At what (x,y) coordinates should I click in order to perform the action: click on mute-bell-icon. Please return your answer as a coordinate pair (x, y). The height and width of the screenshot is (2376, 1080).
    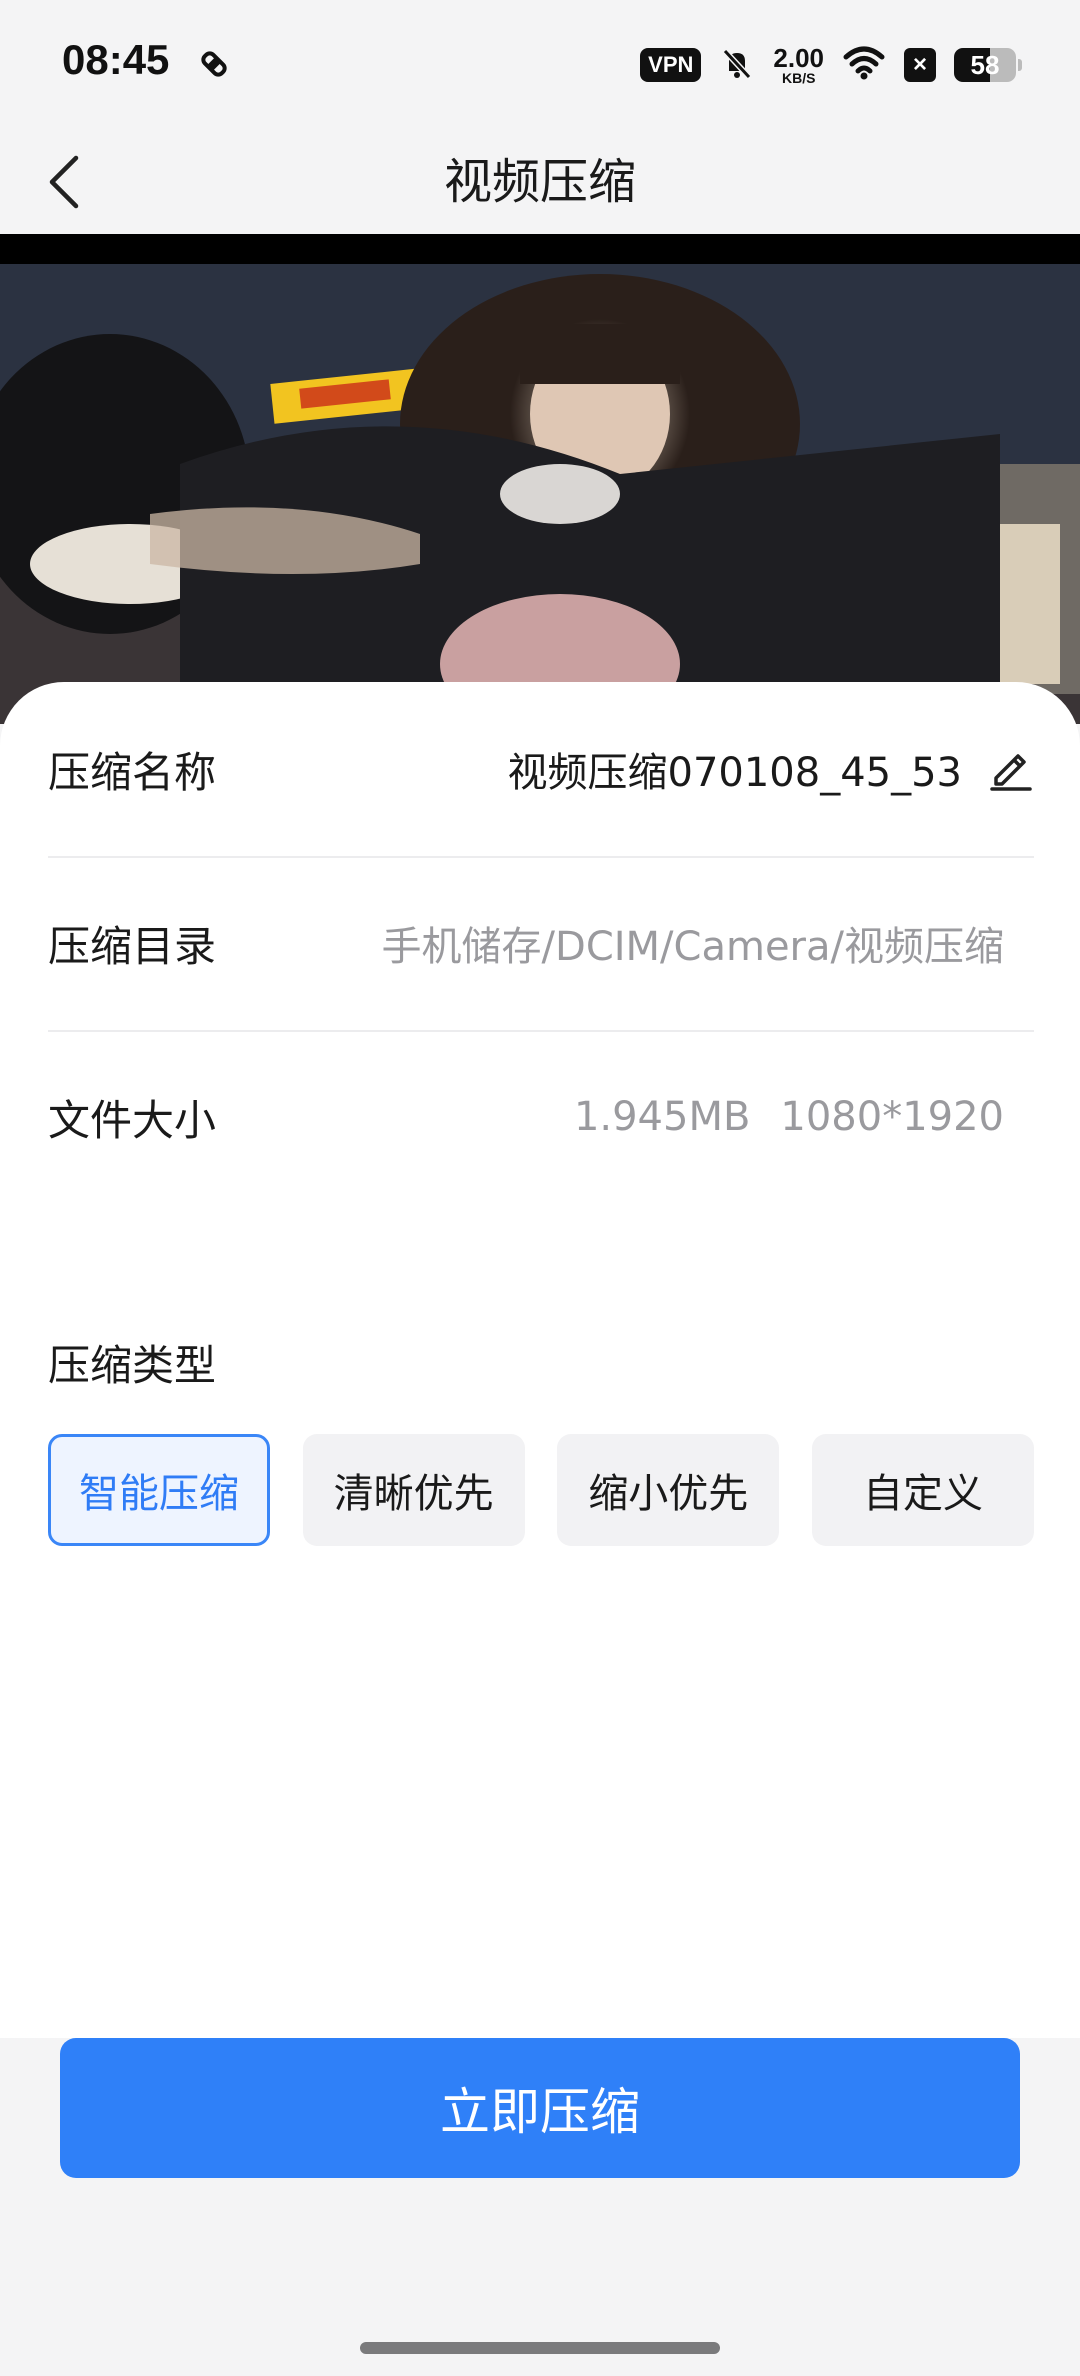
    Looking at the image, I should click on (737, 65).